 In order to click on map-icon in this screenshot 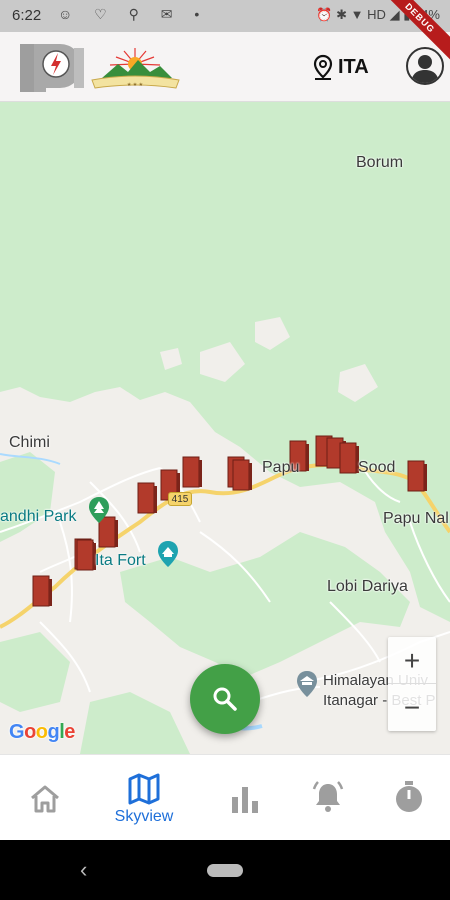, I will do `click(144, 789)`.